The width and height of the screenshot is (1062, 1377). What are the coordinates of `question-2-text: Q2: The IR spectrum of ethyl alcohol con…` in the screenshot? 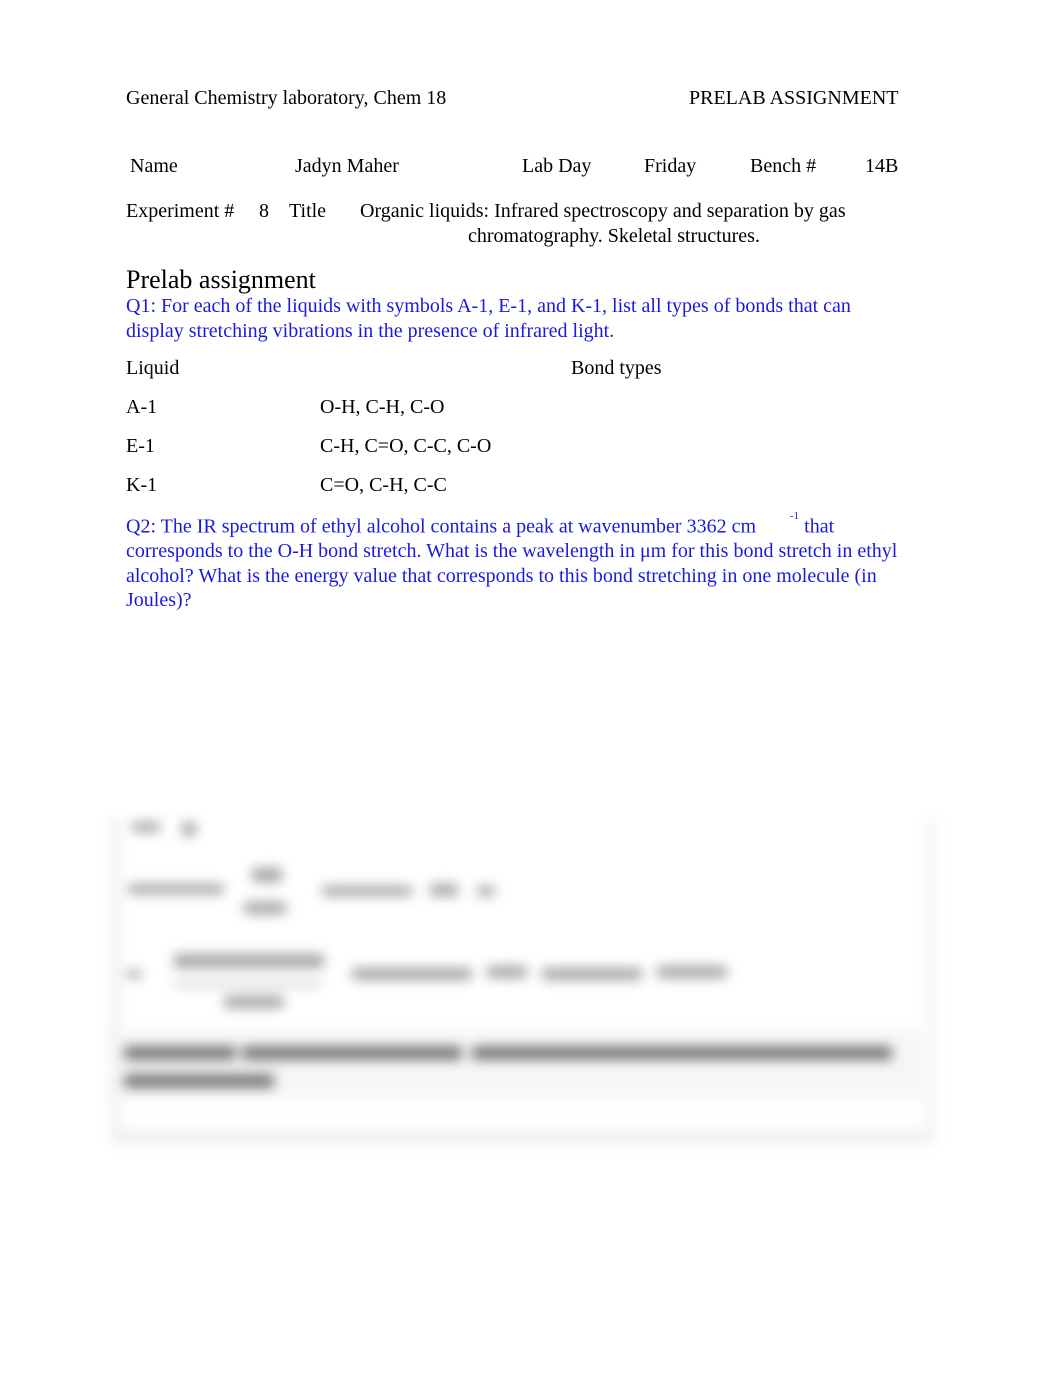 It's located at (441, 526).